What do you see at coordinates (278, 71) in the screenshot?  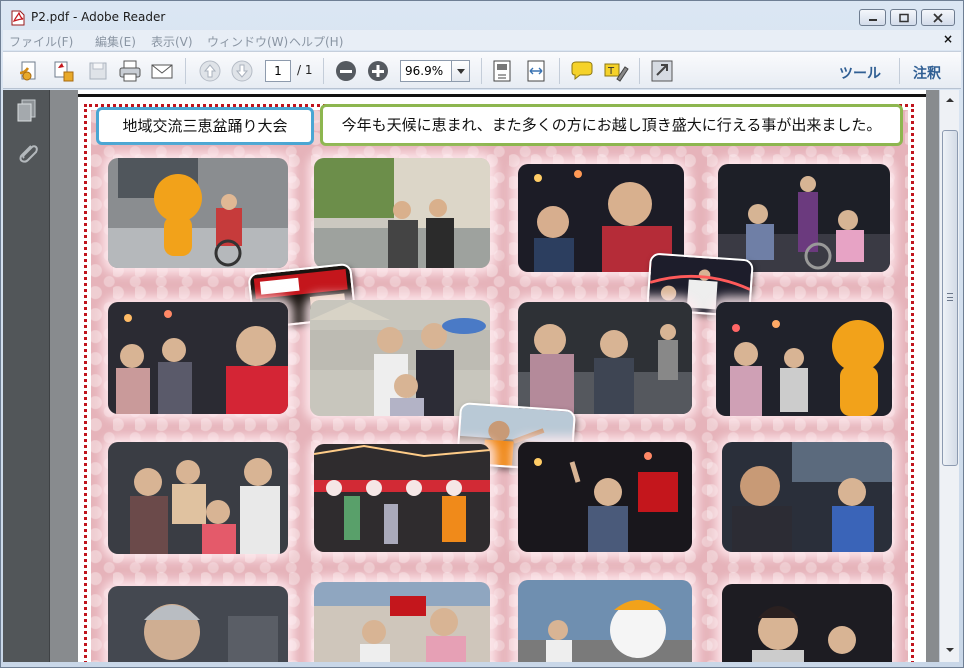 I see `page-number-input: 1` at bounding box center [278, 71].